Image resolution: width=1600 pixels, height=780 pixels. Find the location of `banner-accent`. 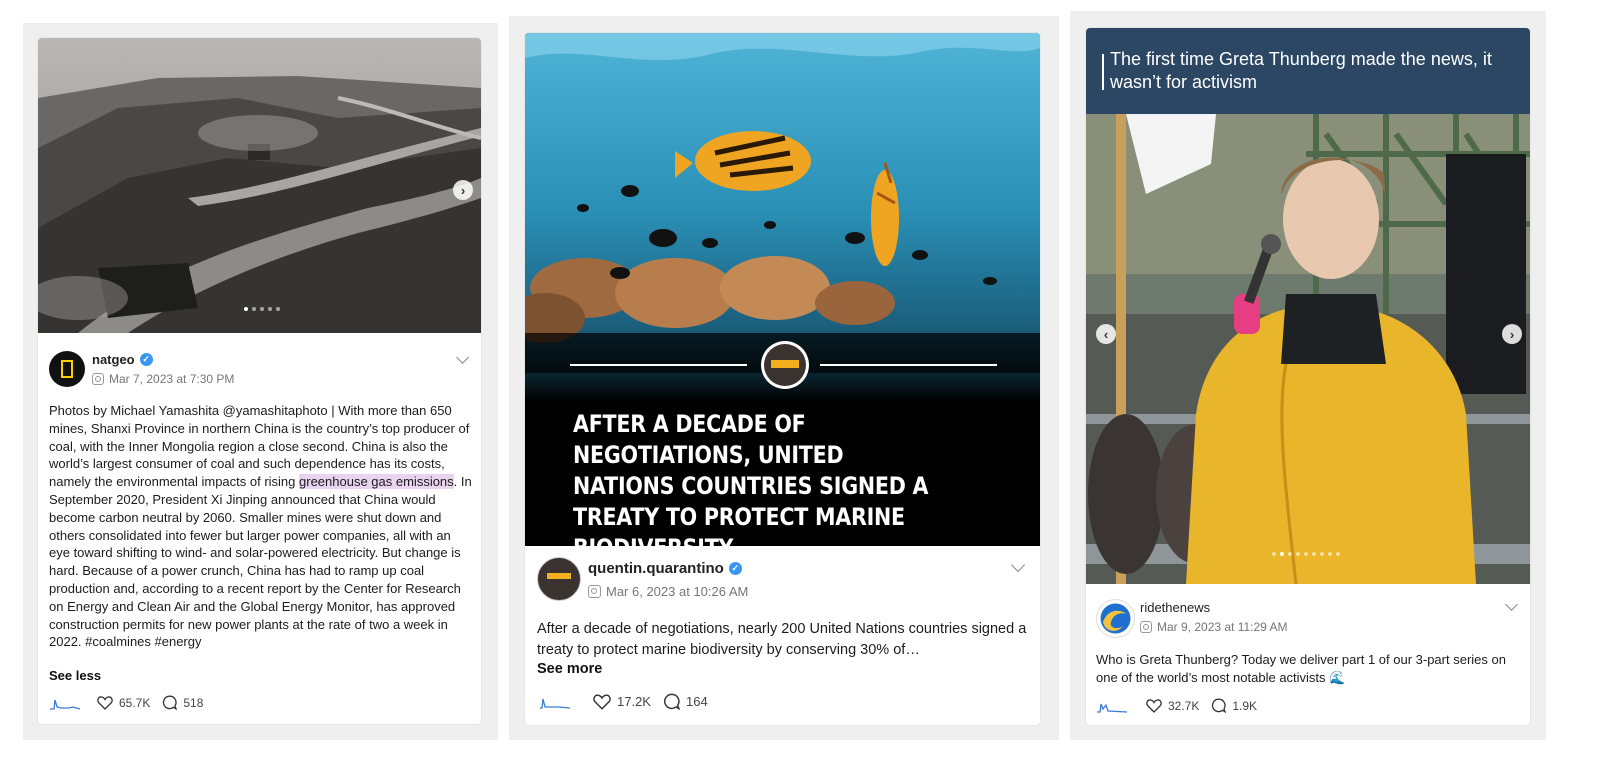

banner-accent is located at coordinates (1103, 72).